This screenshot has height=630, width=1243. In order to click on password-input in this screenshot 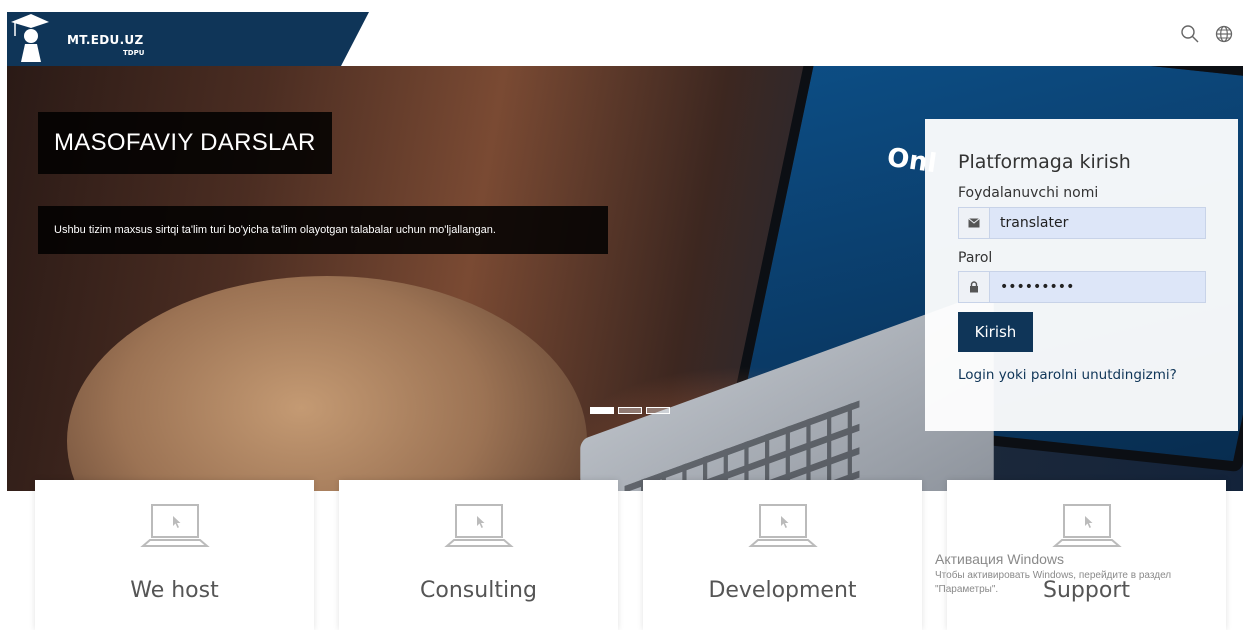, I will do `click(1097, 287)`.